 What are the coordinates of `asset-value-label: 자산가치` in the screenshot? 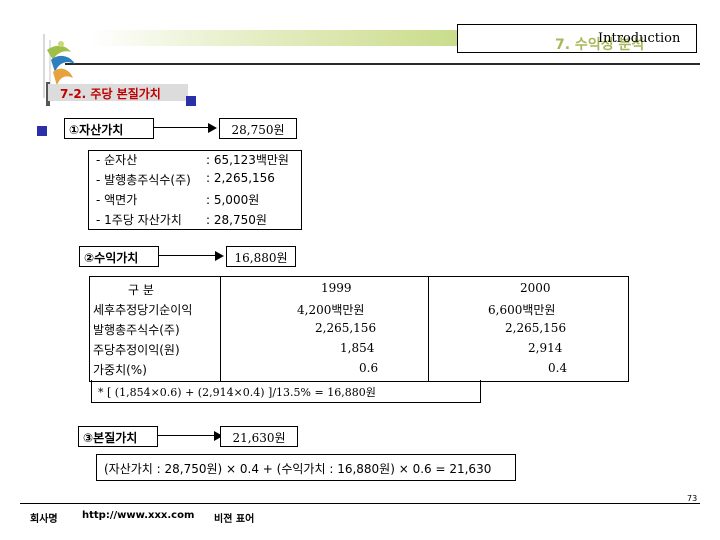 It's located at (101, 130).